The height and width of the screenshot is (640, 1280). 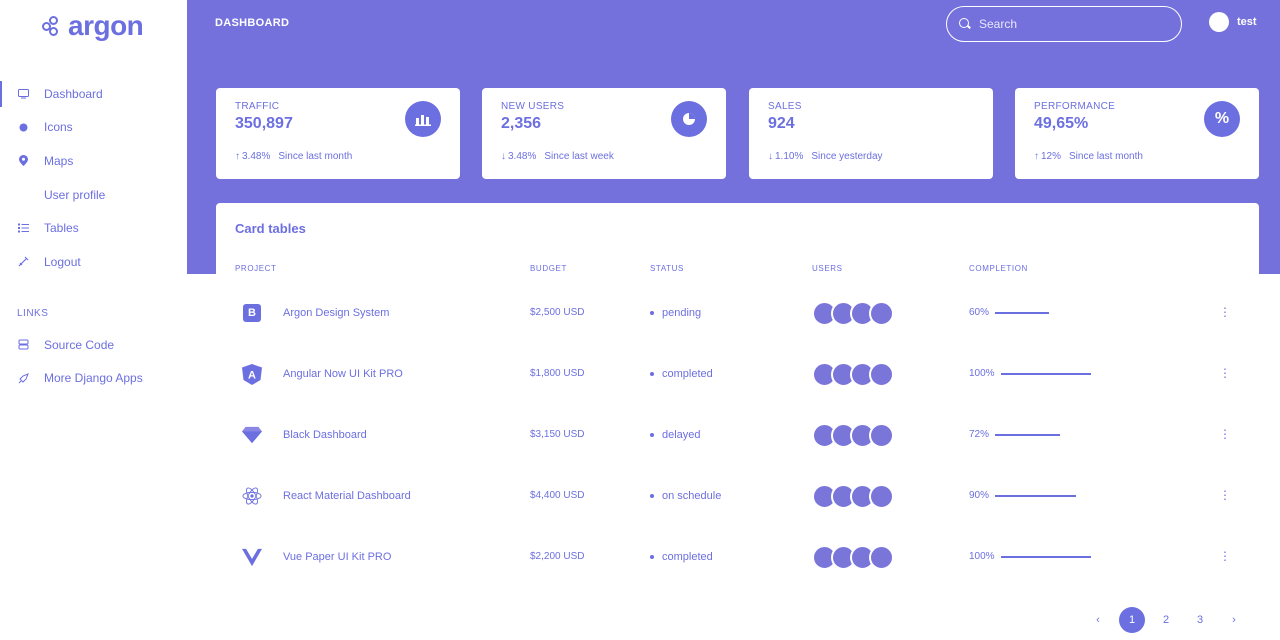 I want to click on pagination: ‹ 1 2 3 ›, so click(x=1166, y=620).